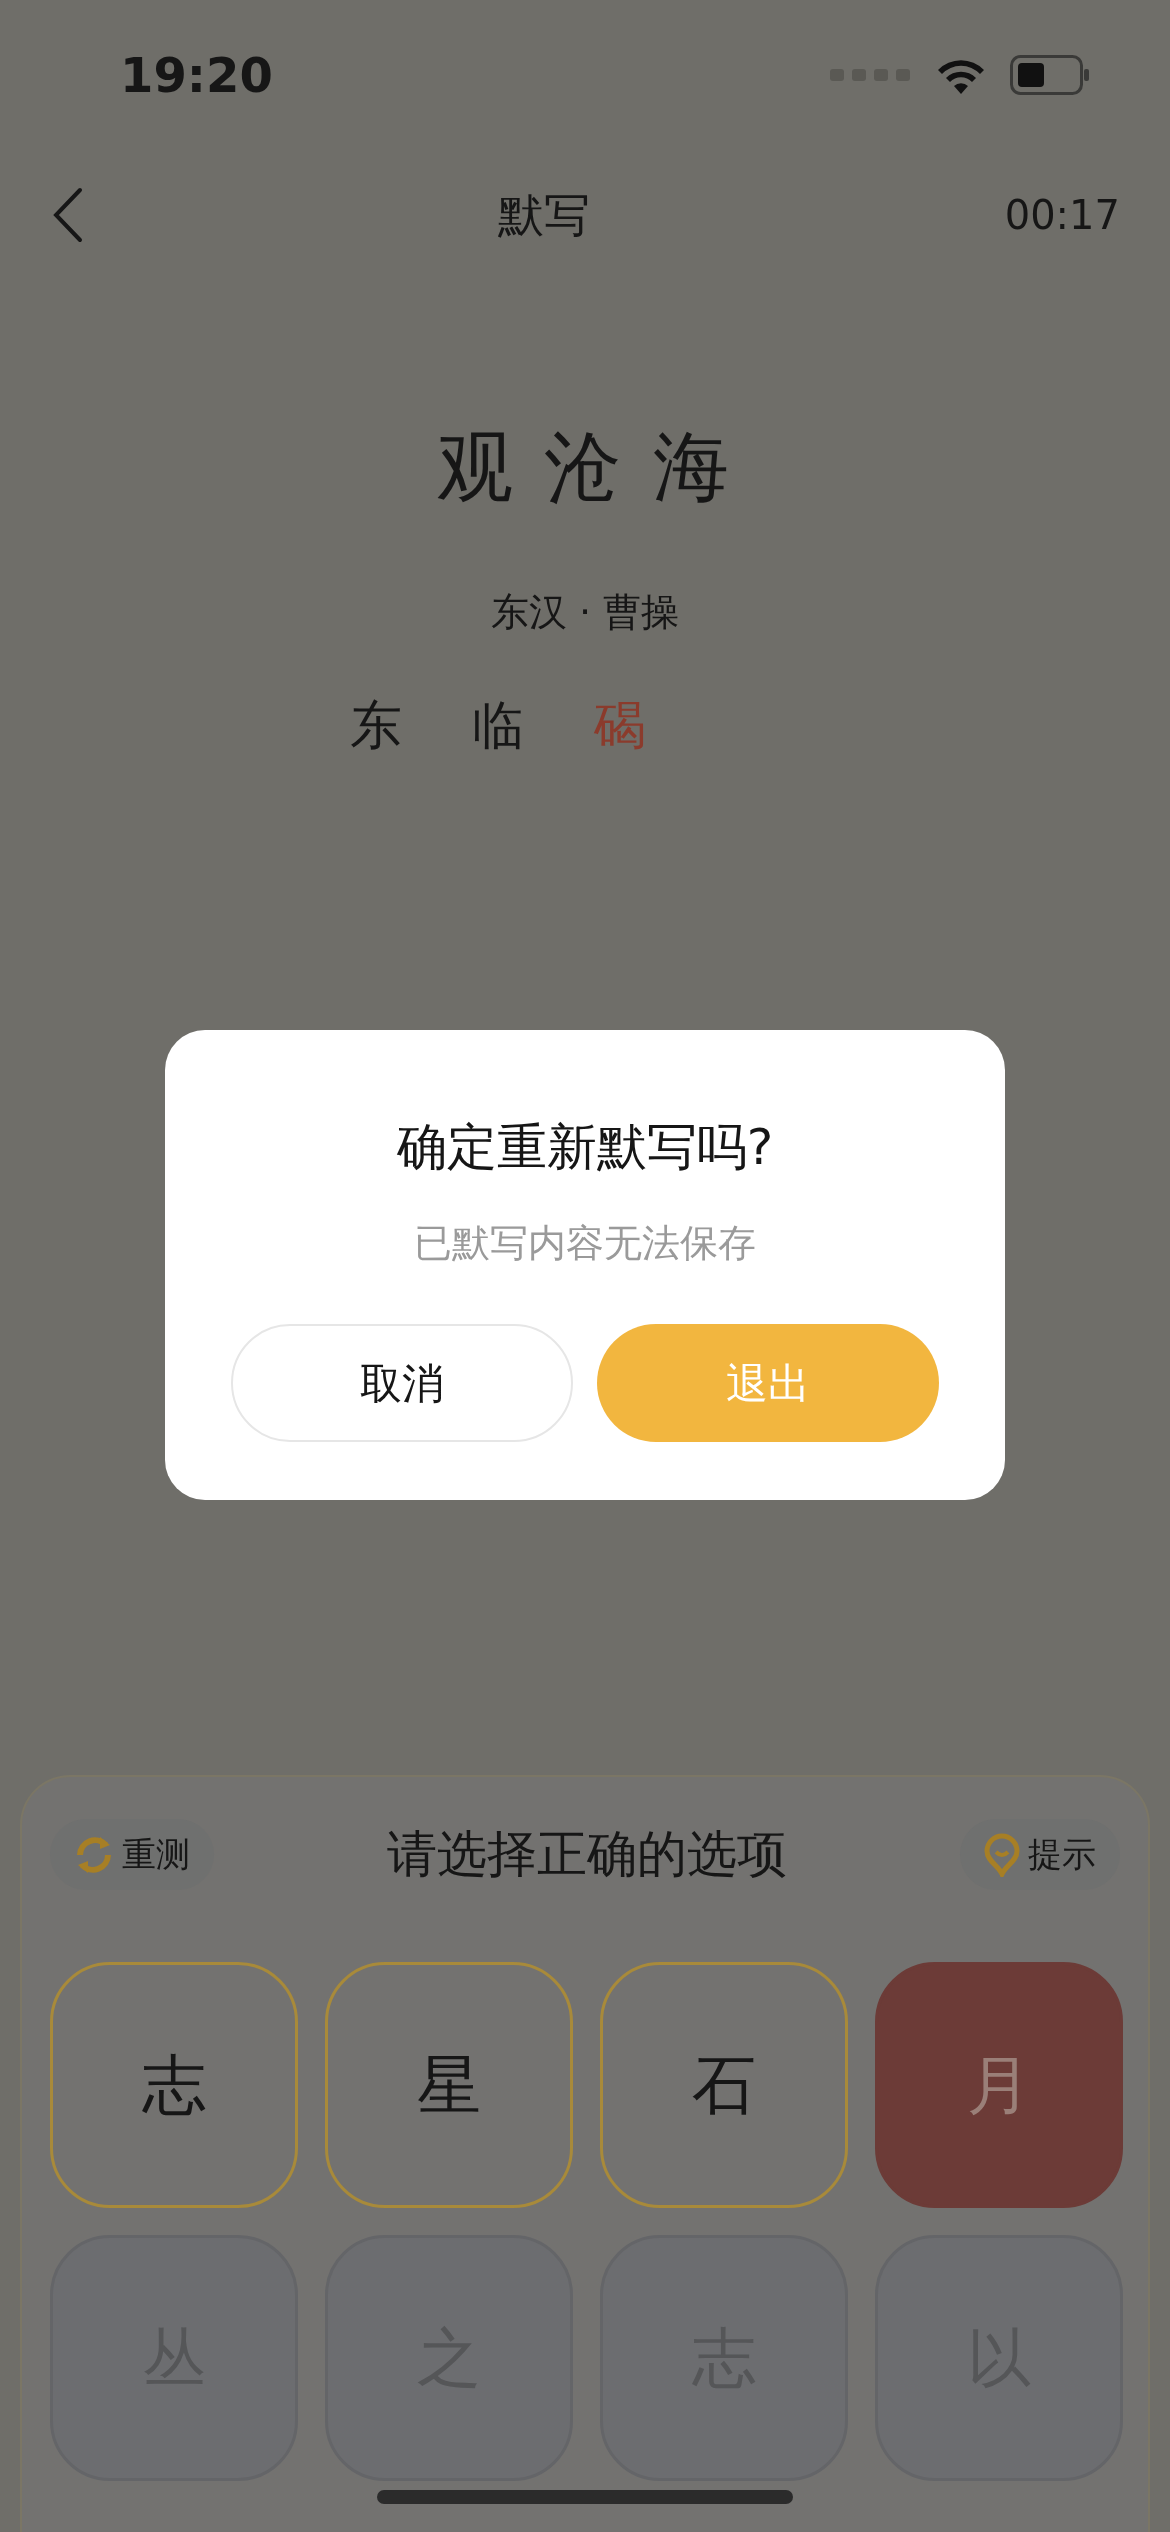 Image resolution: width=1170 pixels, height=2532 pixels. What do you see at coordinates (587, 1854) in the screenshot?
I see `prompt-text: 请选择正确的选项` at bounding box center [587, 1854].